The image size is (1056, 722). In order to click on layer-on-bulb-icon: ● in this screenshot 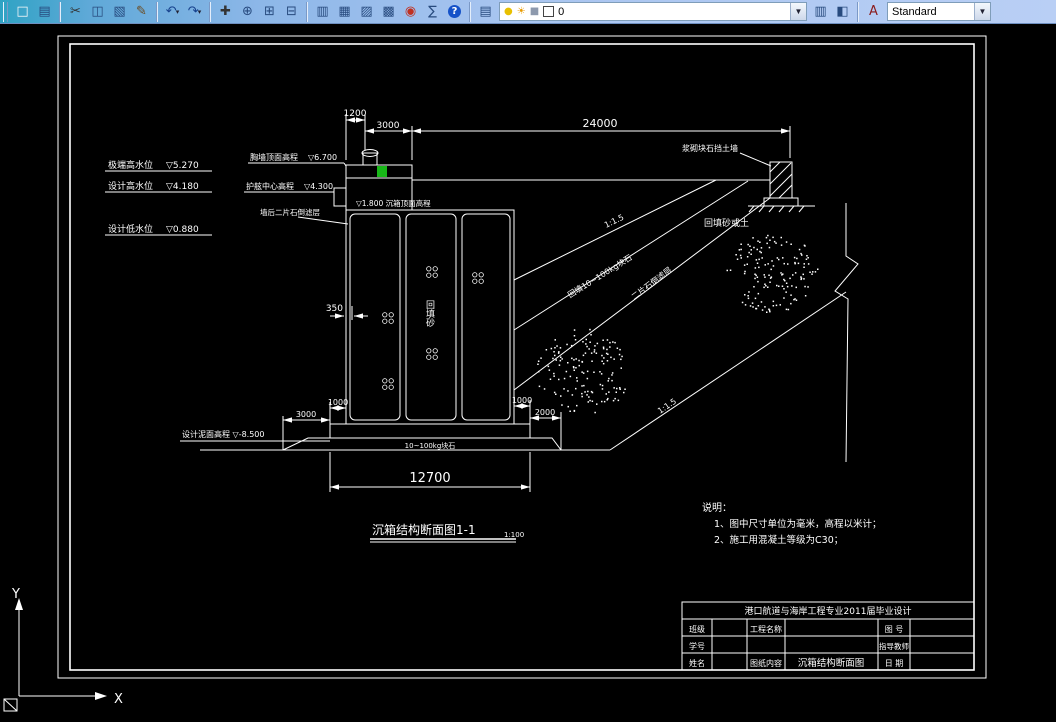, I will do `click(508, 11)`.